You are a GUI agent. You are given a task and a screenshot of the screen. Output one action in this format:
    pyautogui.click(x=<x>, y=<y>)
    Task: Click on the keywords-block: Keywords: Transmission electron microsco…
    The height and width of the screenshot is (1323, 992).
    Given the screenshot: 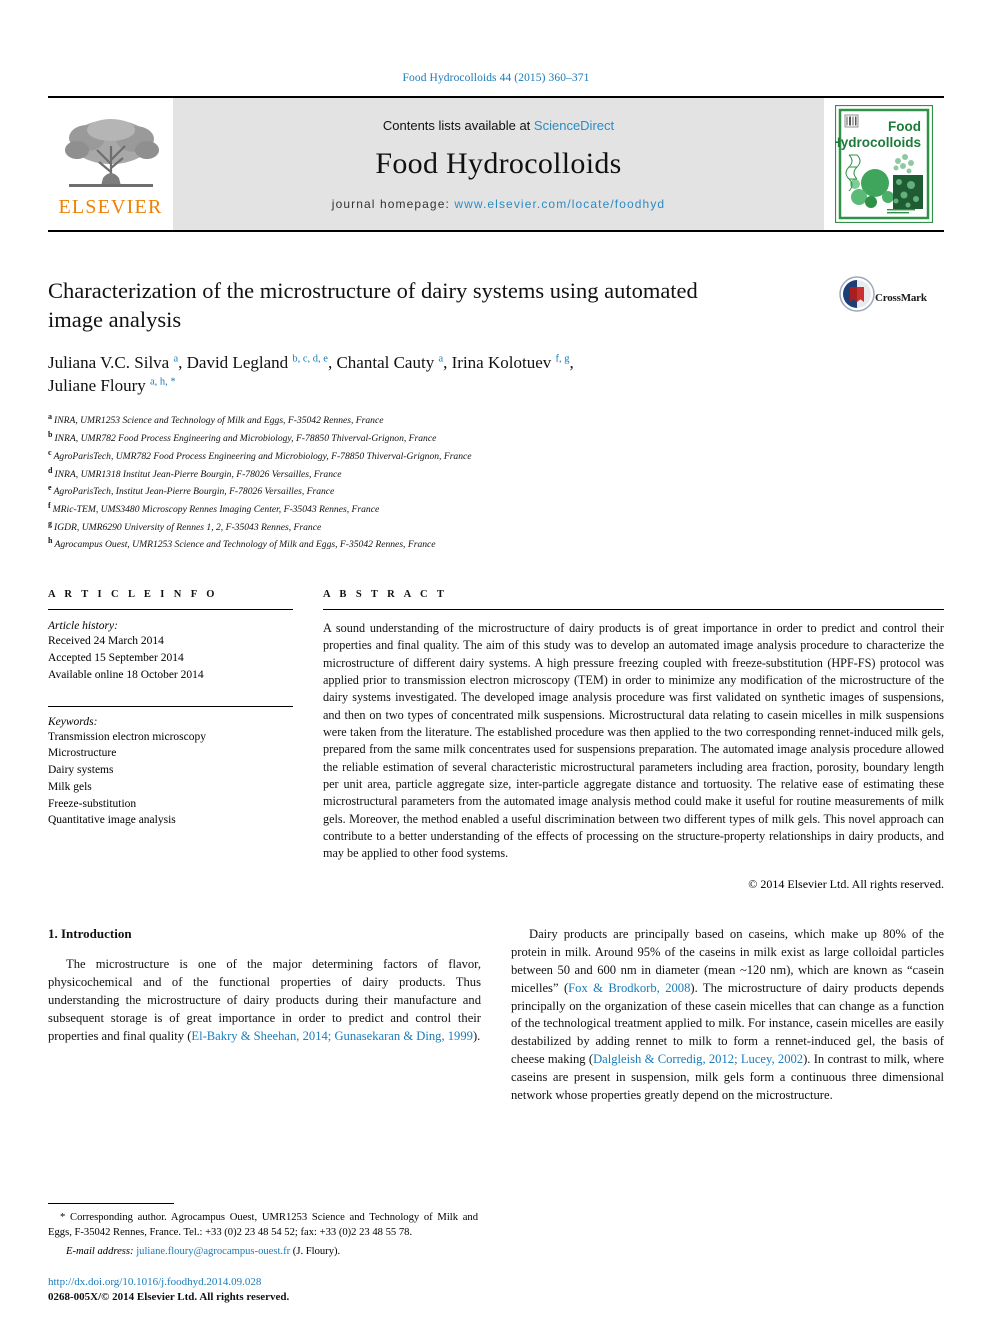 What is the action you would take?
    pyautogui.click(x=170, y=767)
    